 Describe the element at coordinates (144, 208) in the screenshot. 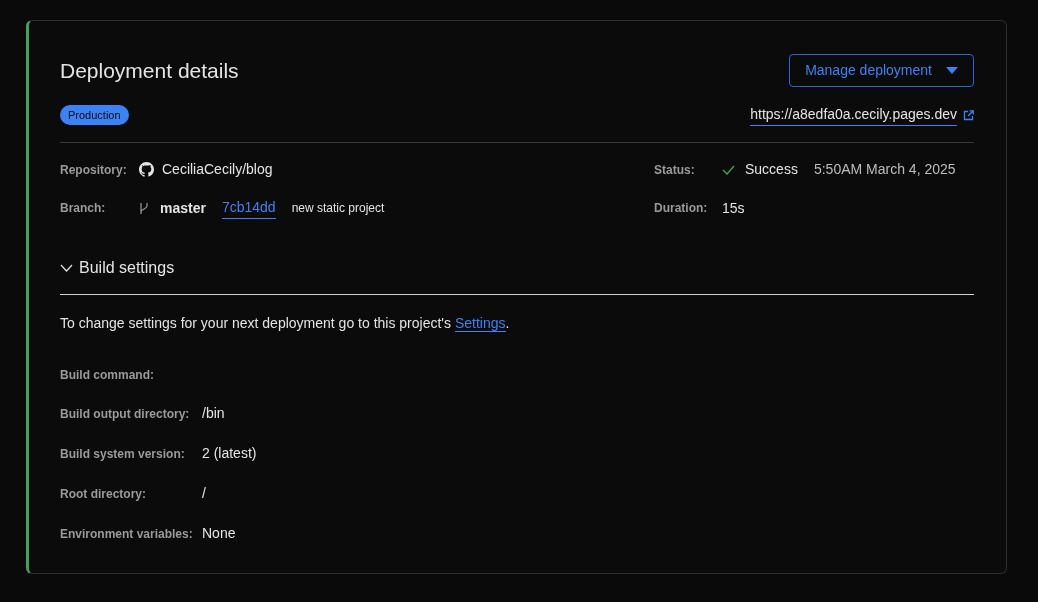

I see `branch-icon` at that location.